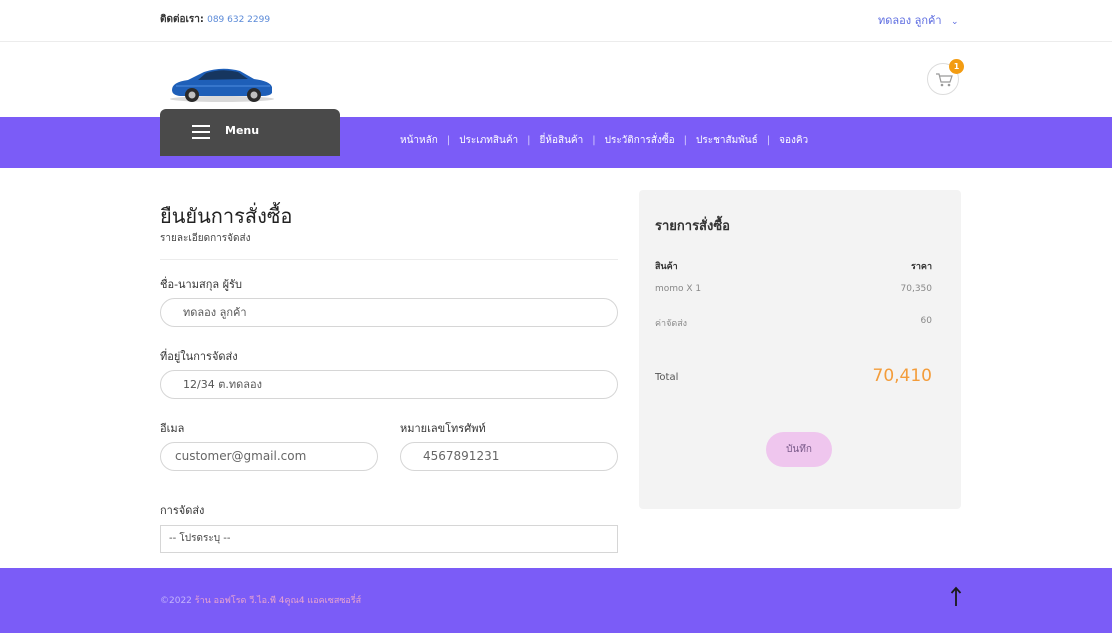  I want to click on page-title: ยืนยันการสั่งซื้อ, so click(226, 216).